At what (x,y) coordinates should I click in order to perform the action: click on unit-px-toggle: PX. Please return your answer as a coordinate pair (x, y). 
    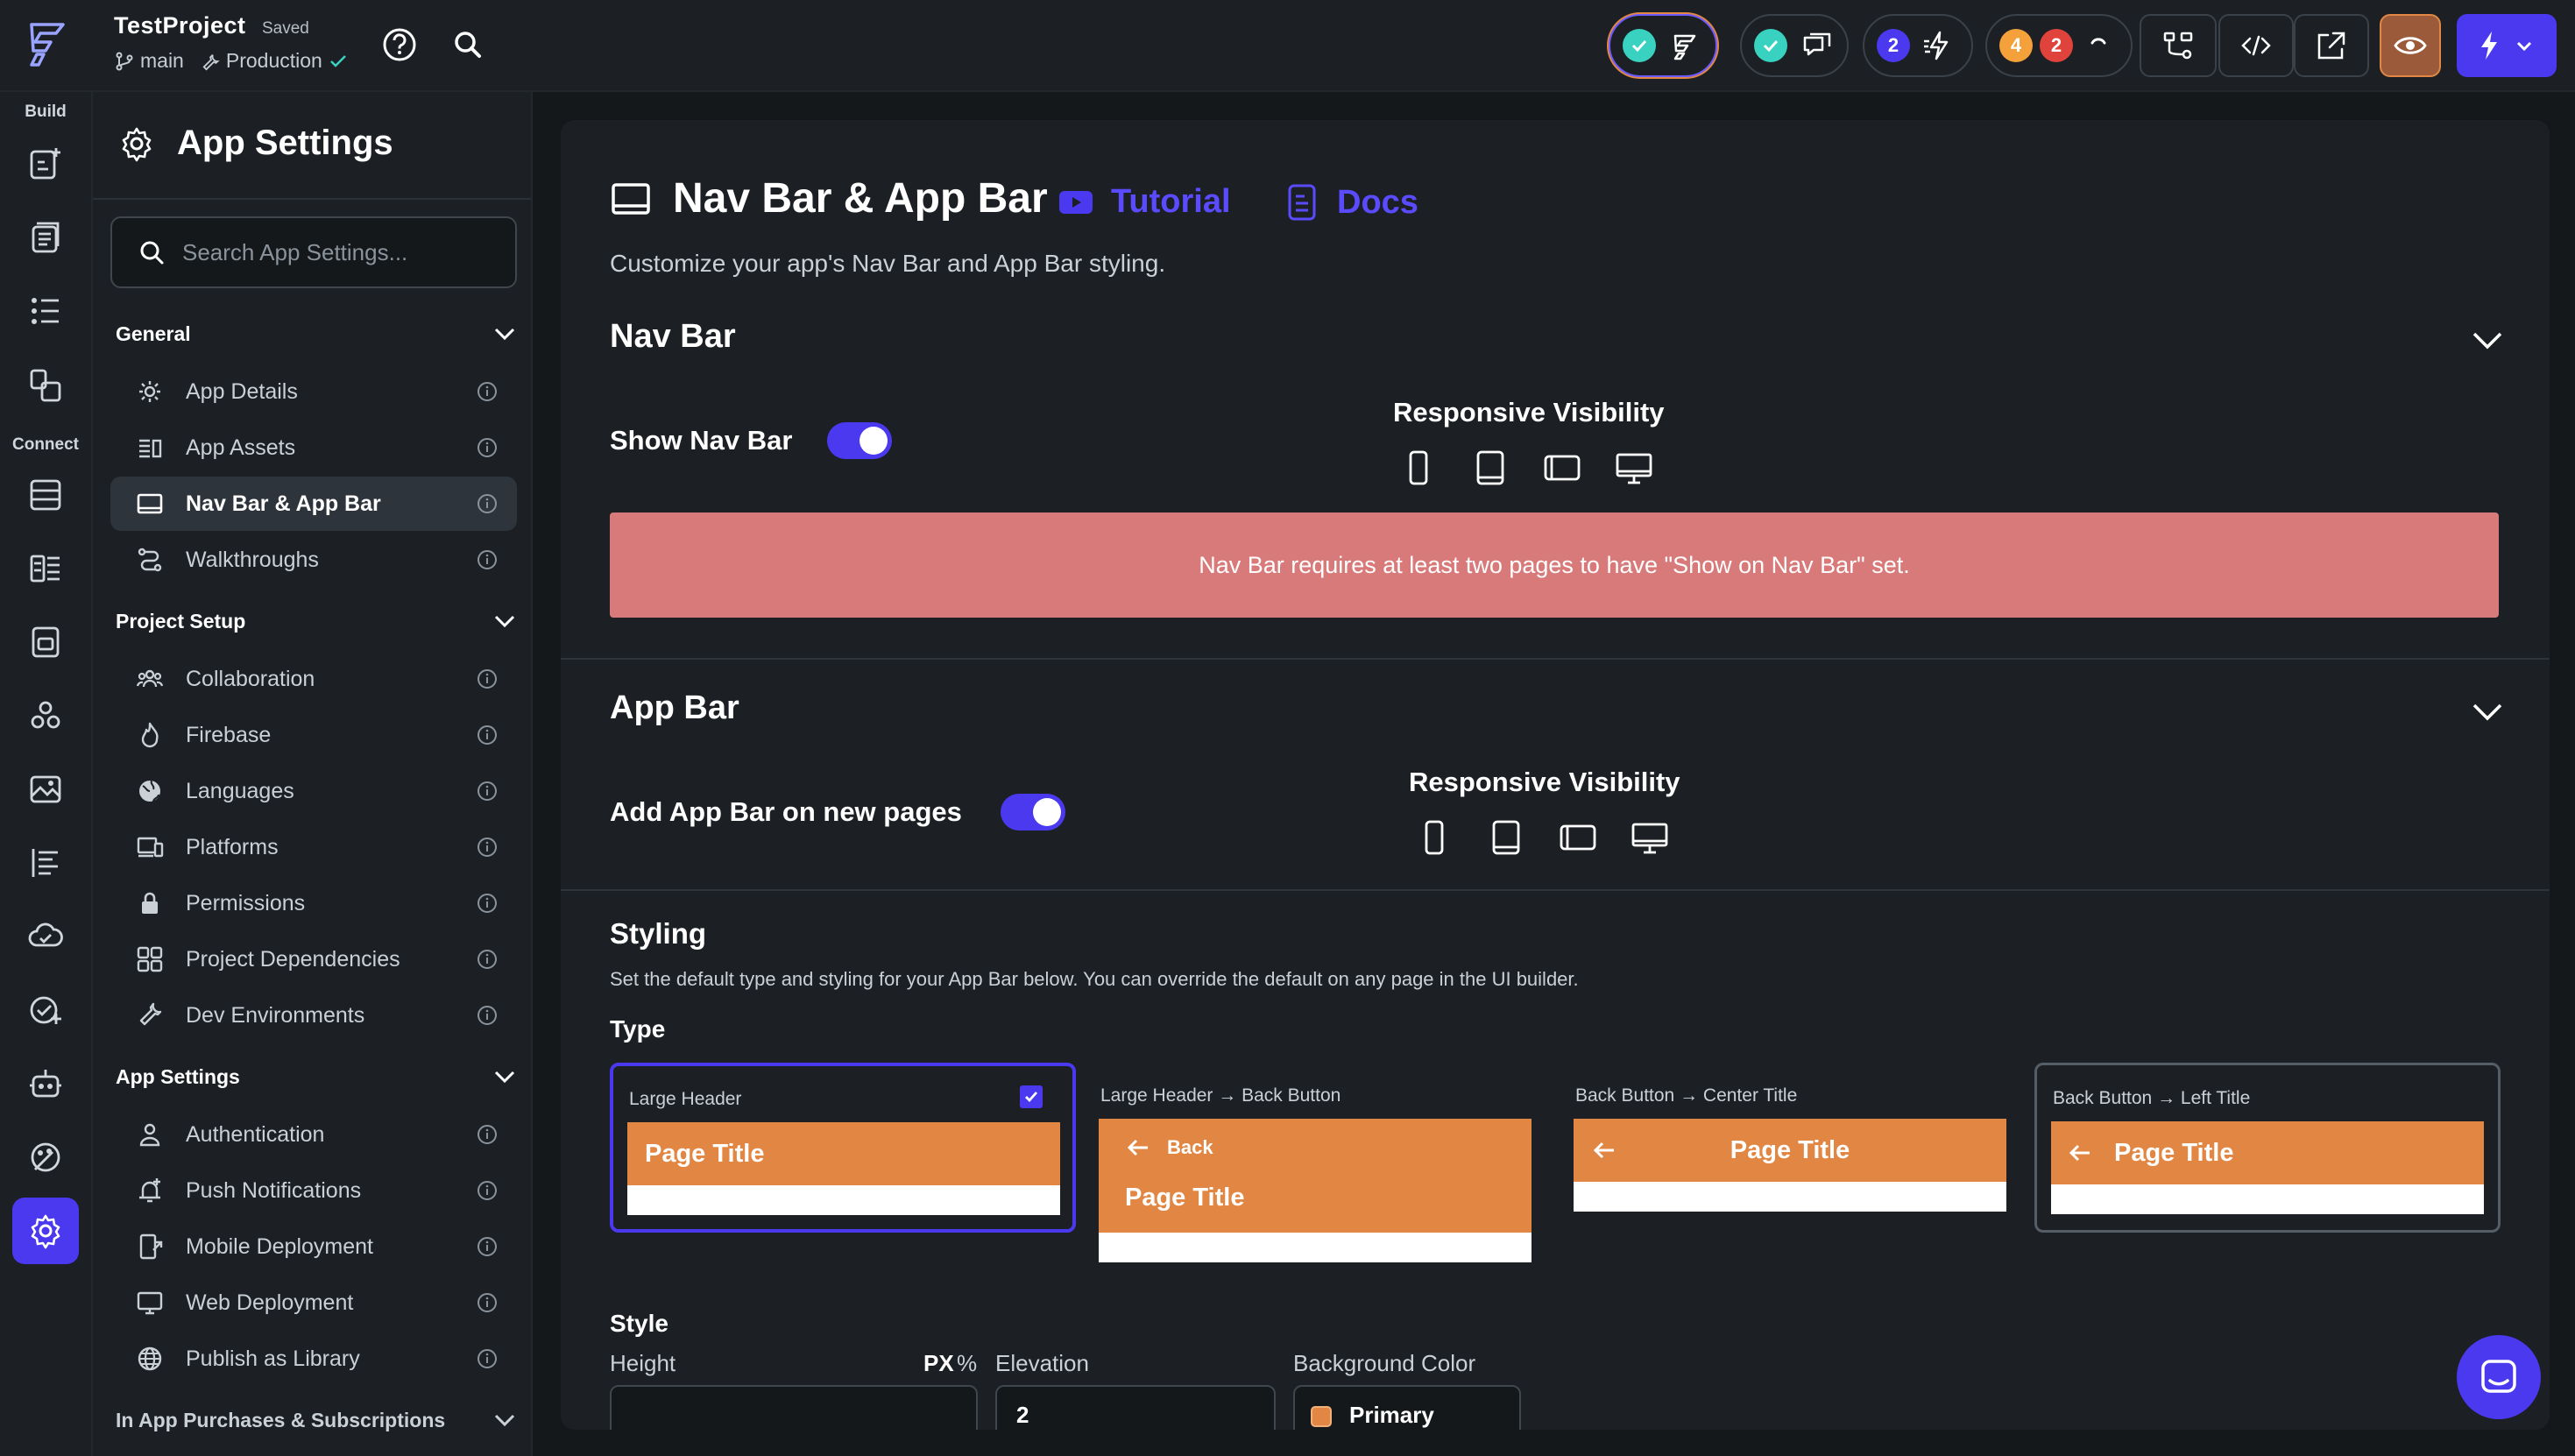
    Looking at the image, I should click on (938, 1363).